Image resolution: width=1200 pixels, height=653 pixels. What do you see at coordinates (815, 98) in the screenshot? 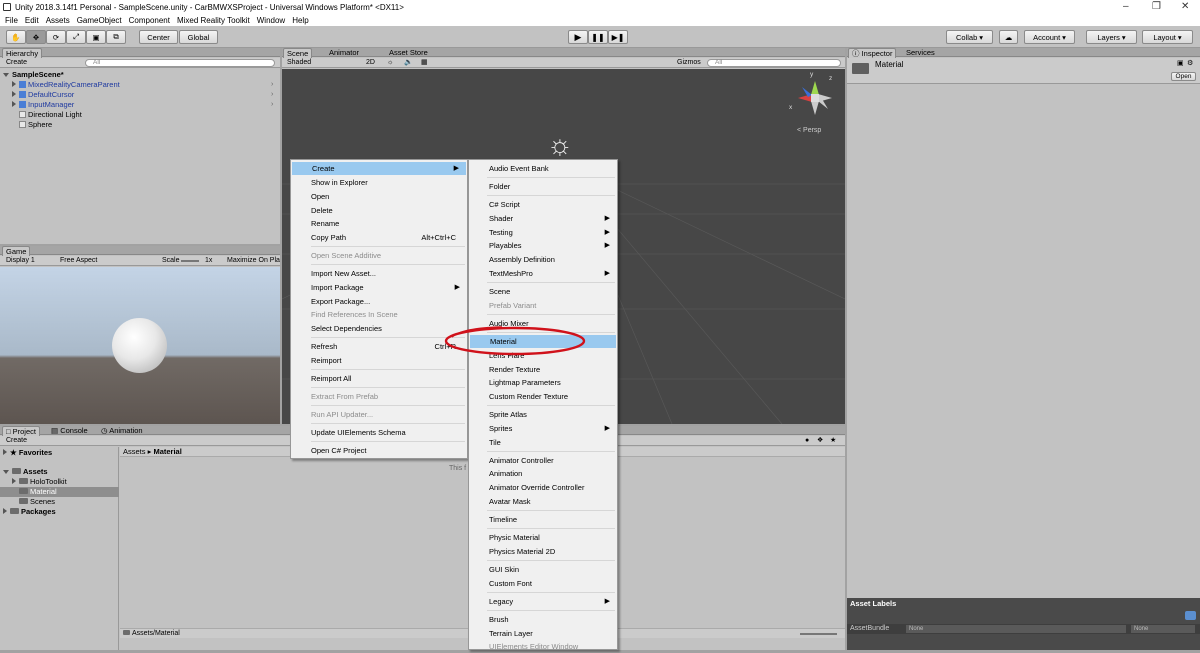
I see `scene-orientation-gizmo` at bounding box center [815, 98].